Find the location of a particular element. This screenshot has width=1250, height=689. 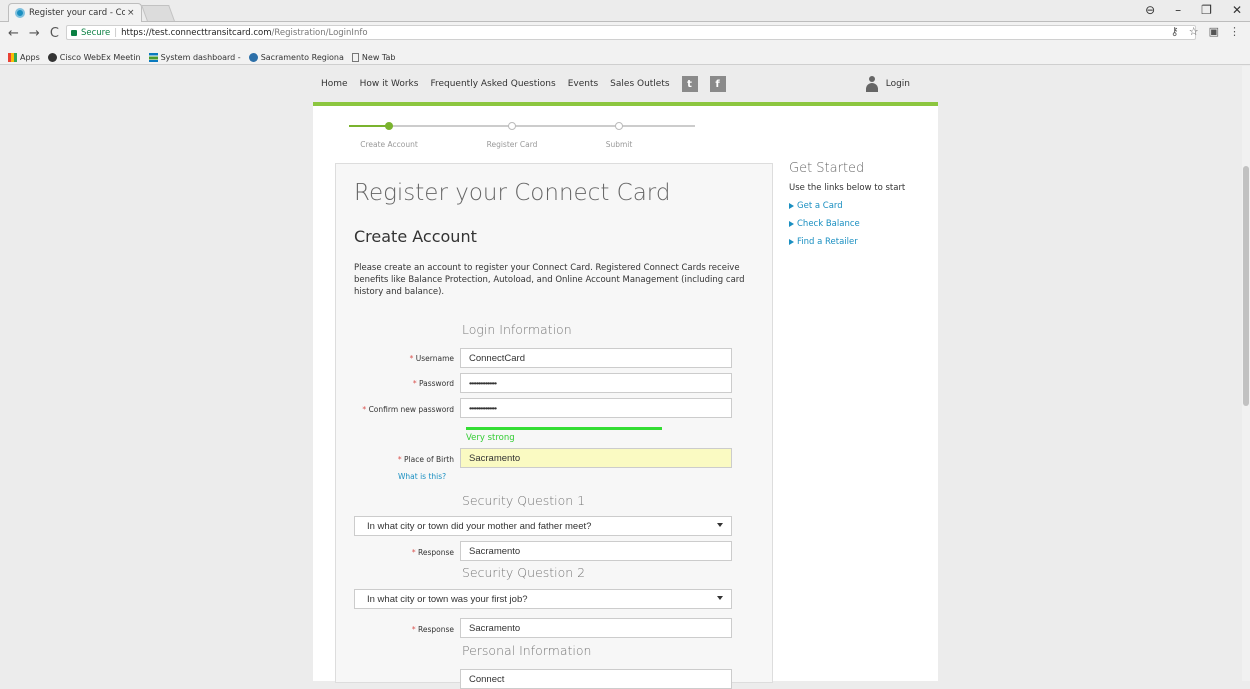

get-a-card-link: Get a Card is located at coordinates (859, 206).